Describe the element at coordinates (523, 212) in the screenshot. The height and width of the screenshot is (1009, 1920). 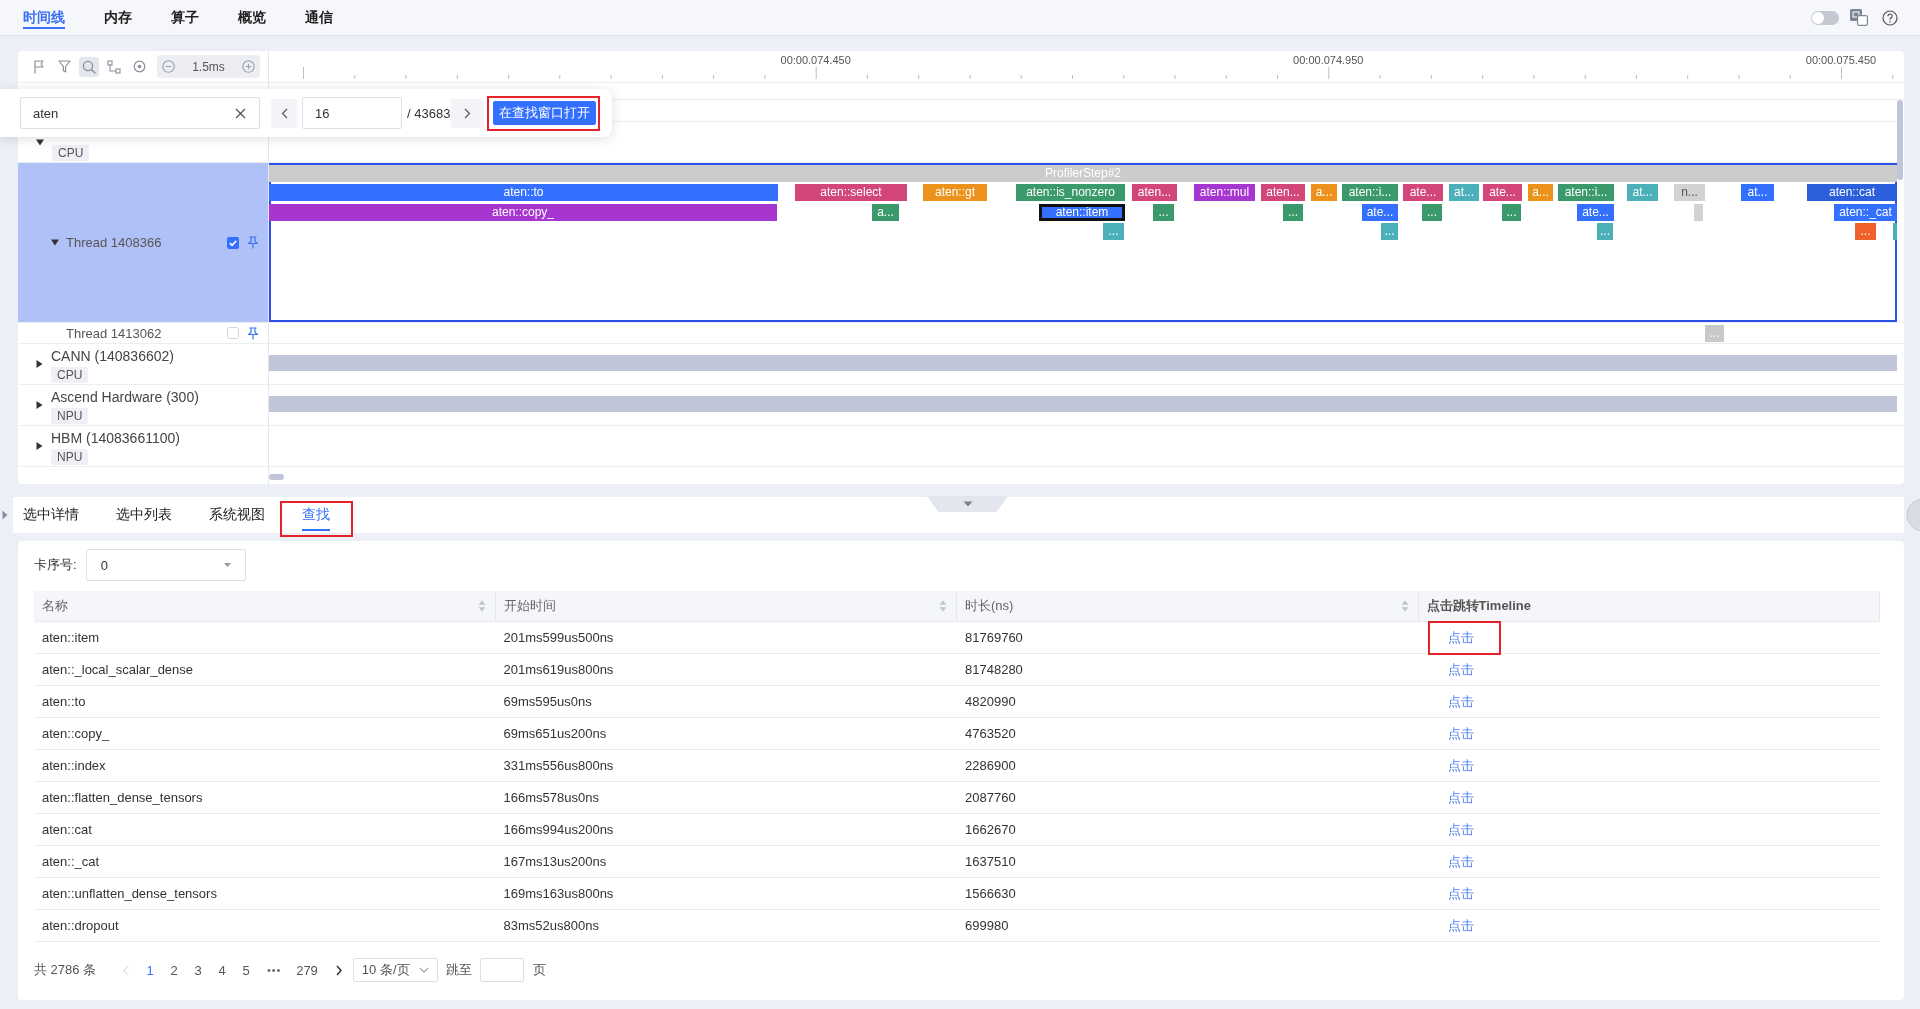
I see `flame-bar: aten::copy_` at that location.